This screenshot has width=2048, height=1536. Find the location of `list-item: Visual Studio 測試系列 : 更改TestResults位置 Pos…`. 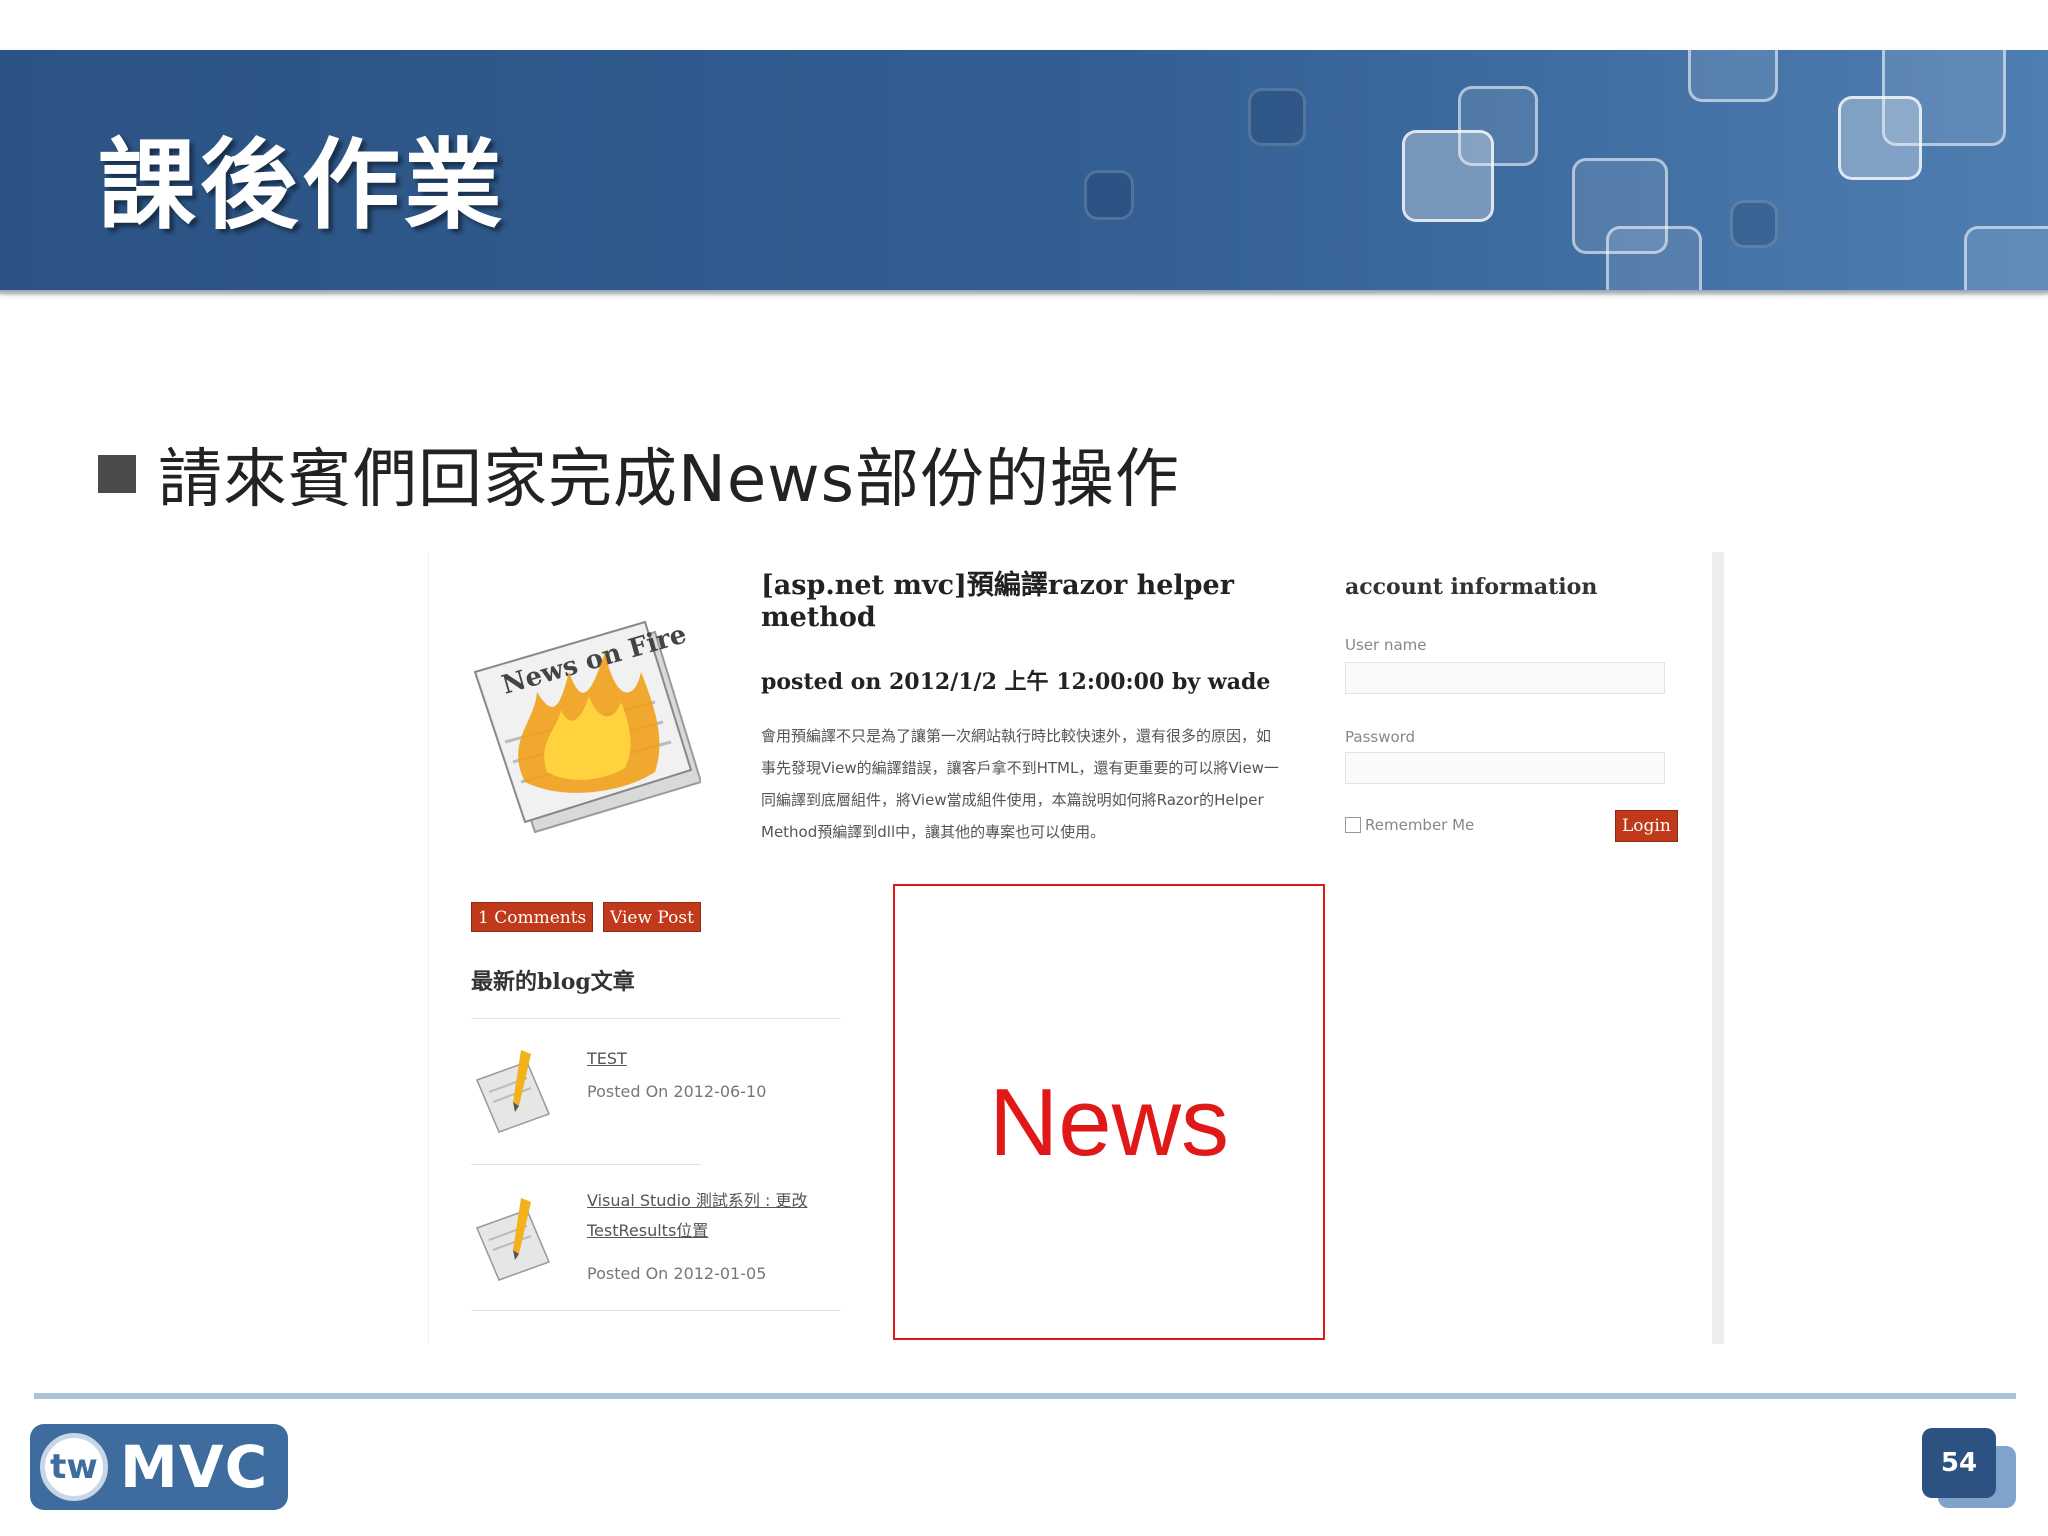

list-item: Visual Studio 測試系列 : 更改TestResults位置 Pos… is located at coordinates (661, 1251).